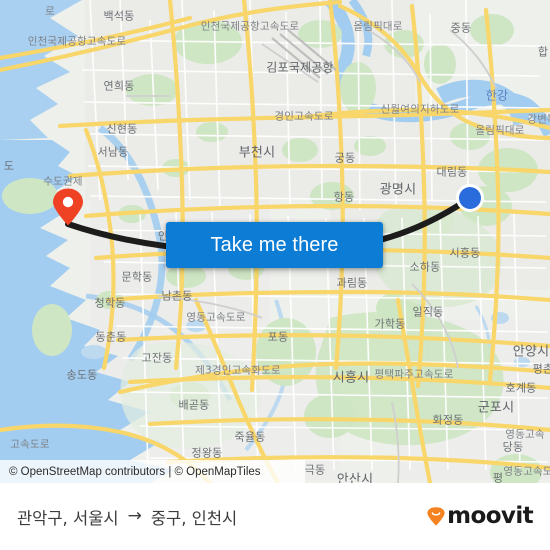 Image resolution: width=550 pixels, height=550 pixels. I want to click on moovit-pin-icon, so click(436, 516).